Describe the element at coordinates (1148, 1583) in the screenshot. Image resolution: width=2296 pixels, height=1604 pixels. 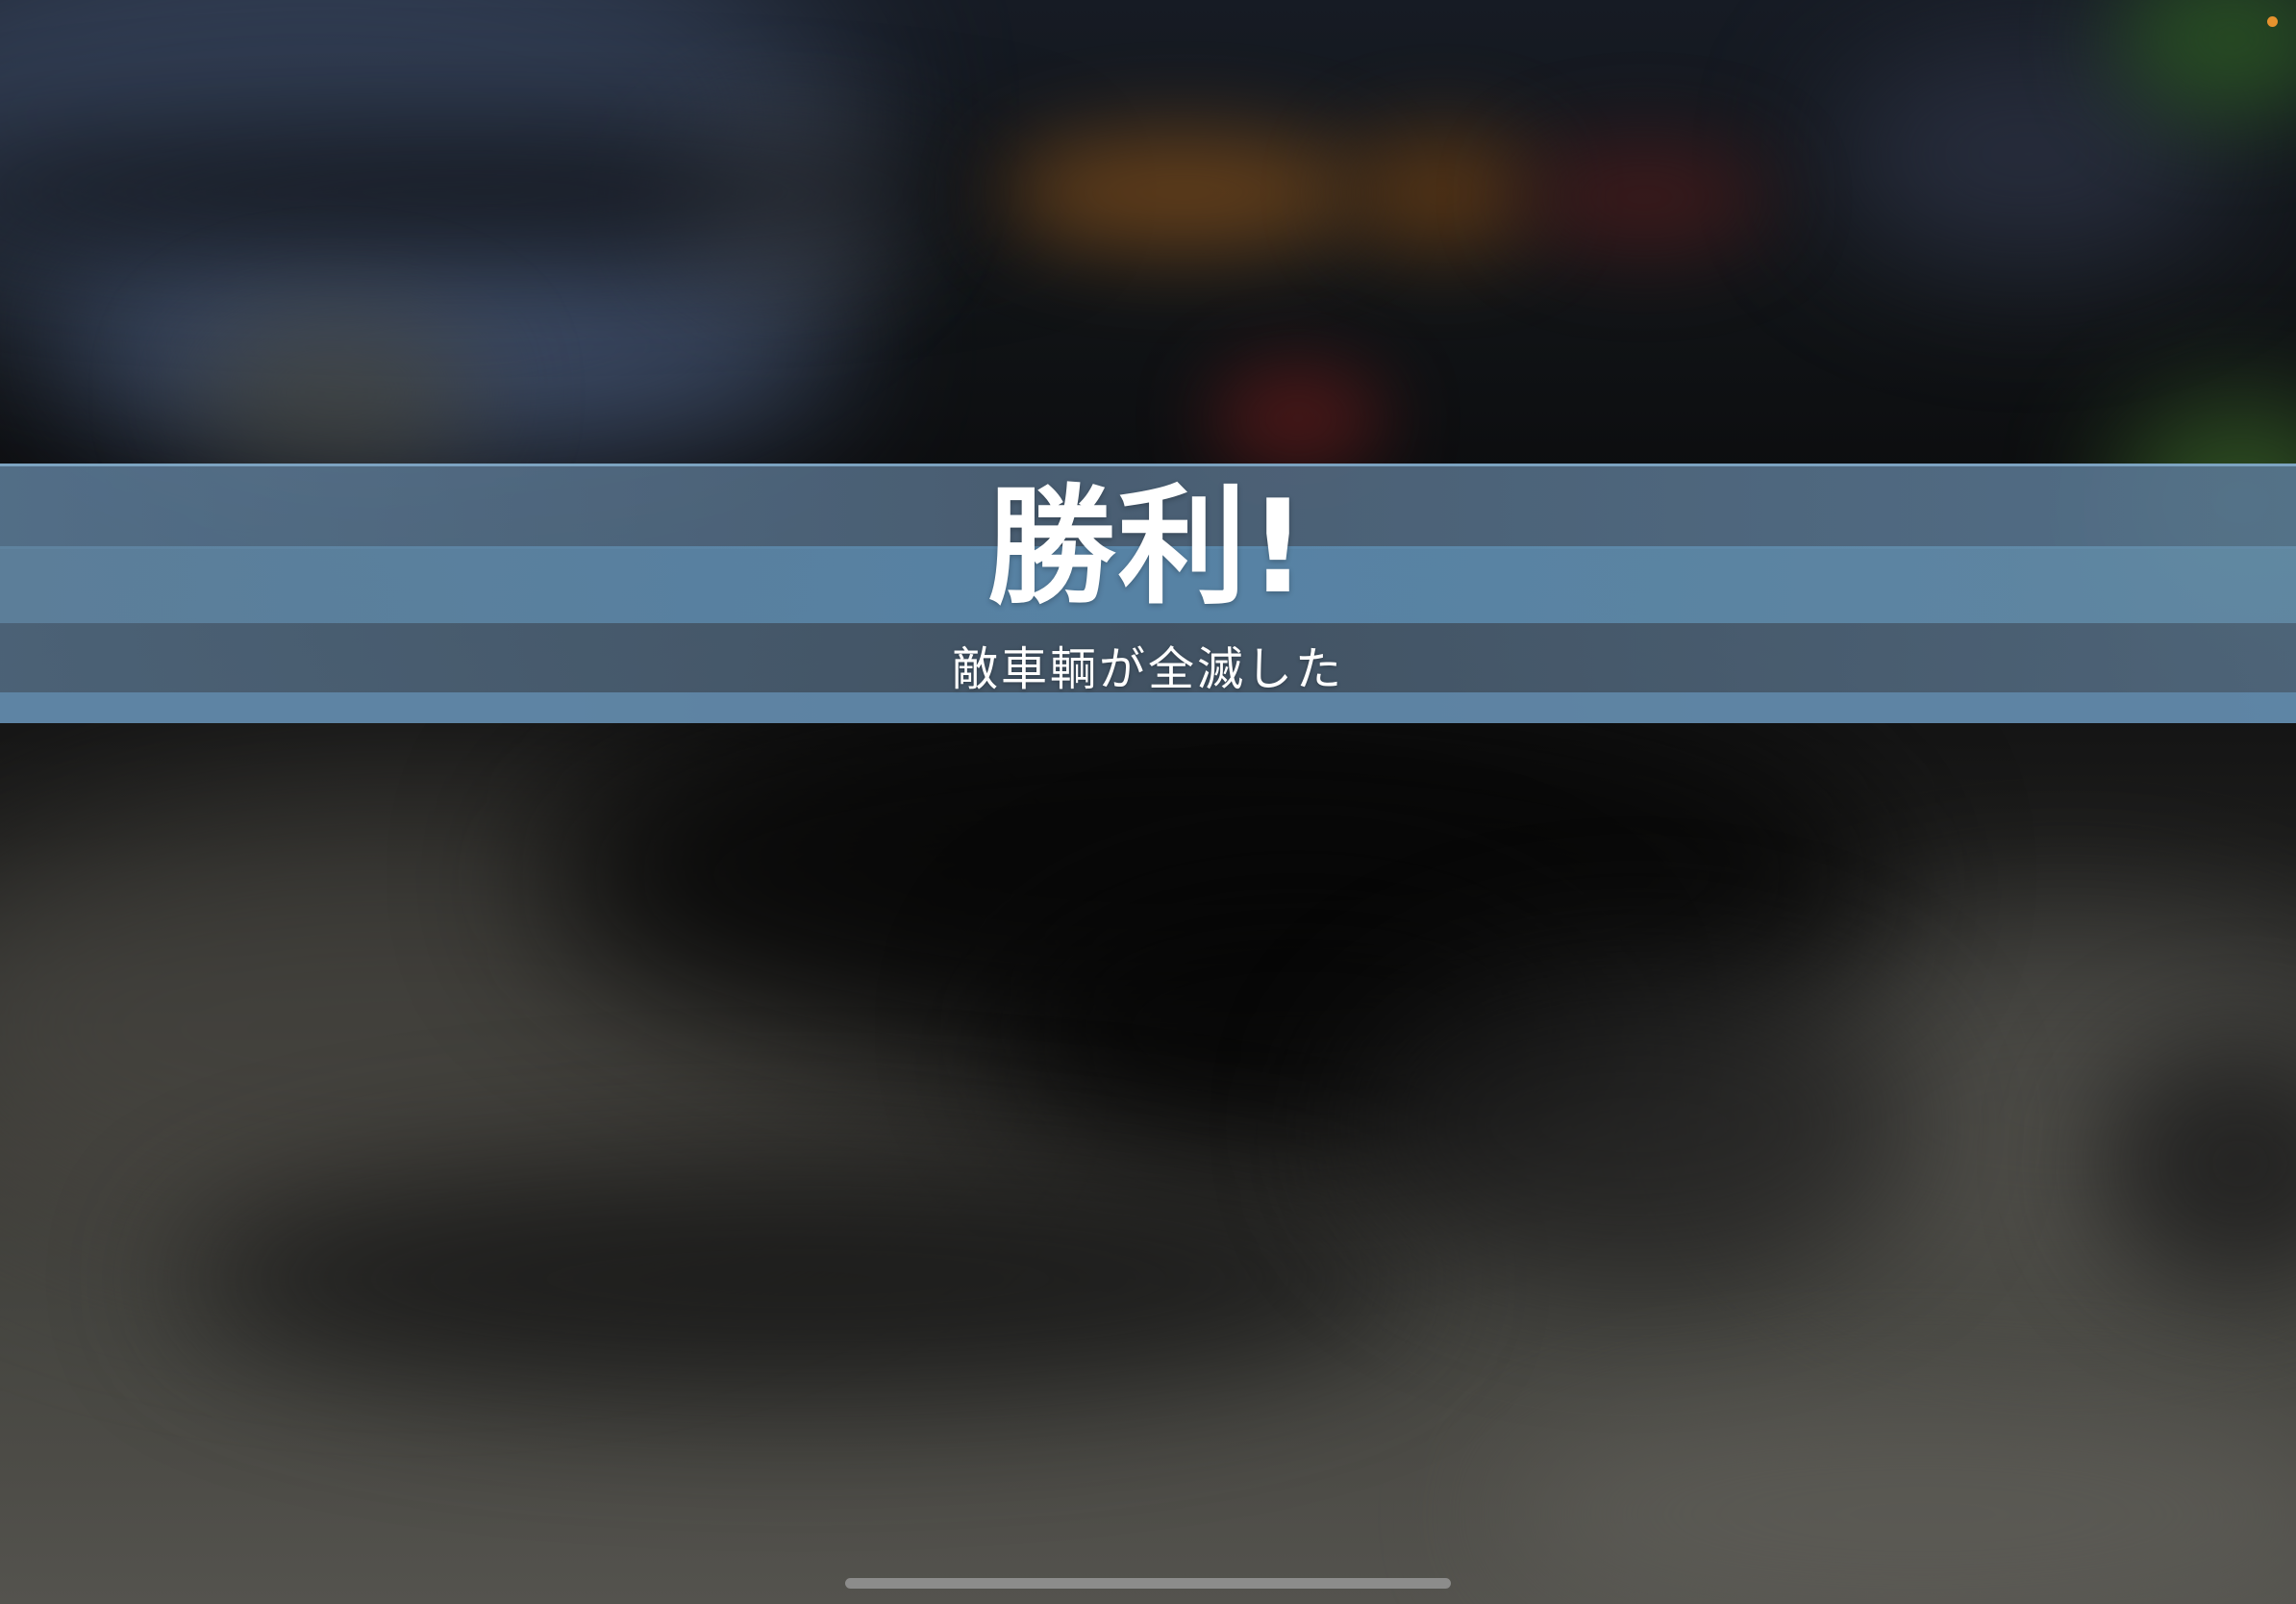
I see `home-indicator-bar` at that location.